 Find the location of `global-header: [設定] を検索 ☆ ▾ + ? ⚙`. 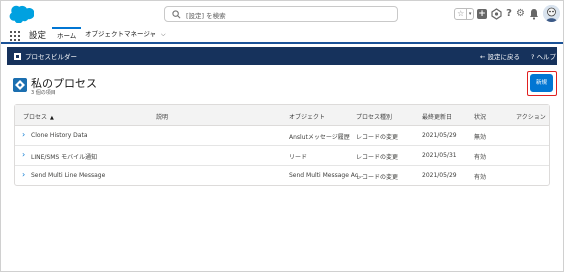

global-header: [設定] を検索 ☆ ▾ + ? ⚙ is located at coordinates (282, 14).